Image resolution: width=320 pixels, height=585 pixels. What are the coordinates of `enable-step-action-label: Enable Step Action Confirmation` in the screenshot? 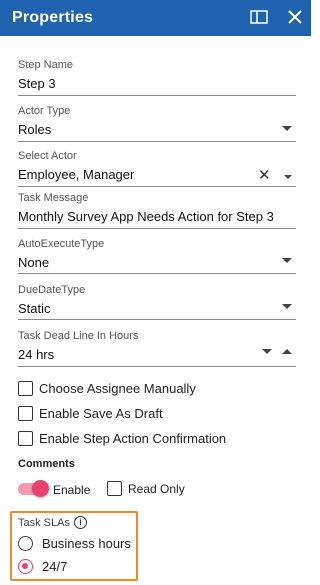 It's located at (133, 438).